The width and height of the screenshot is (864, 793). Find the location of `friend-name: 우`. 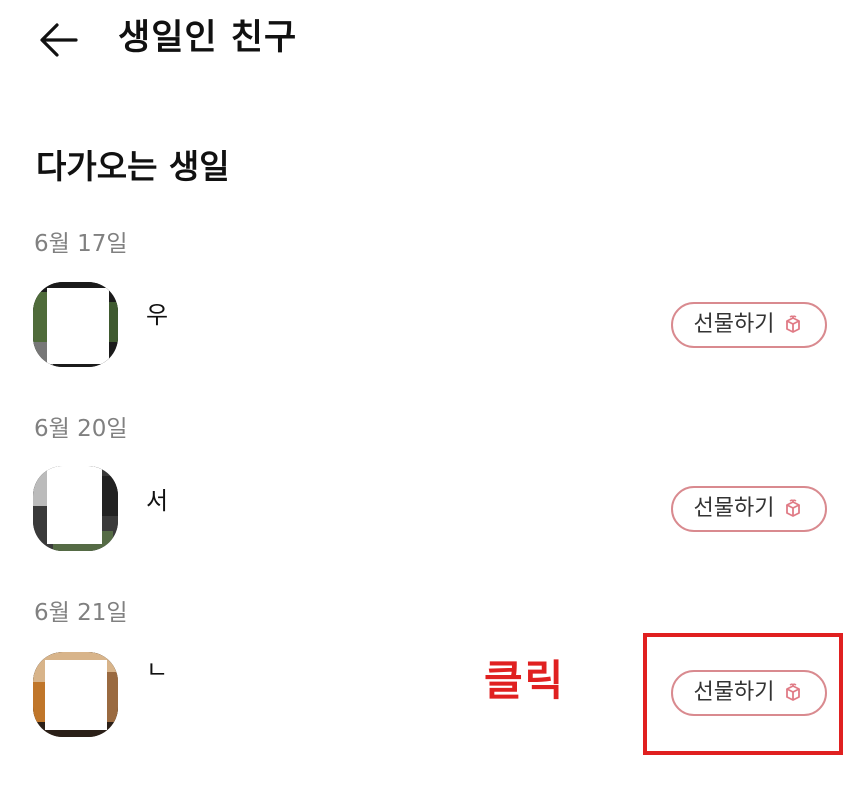

friend-name: 우 is located at coordinates (157, 315).